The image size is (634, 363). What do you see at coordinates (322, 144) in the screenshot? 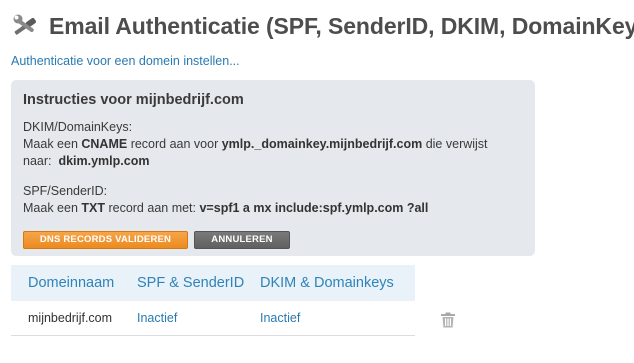
I see `dkim-record-host: ymlp._domainkey.mijnbedrijf.com` at bounding box center [322, 144].